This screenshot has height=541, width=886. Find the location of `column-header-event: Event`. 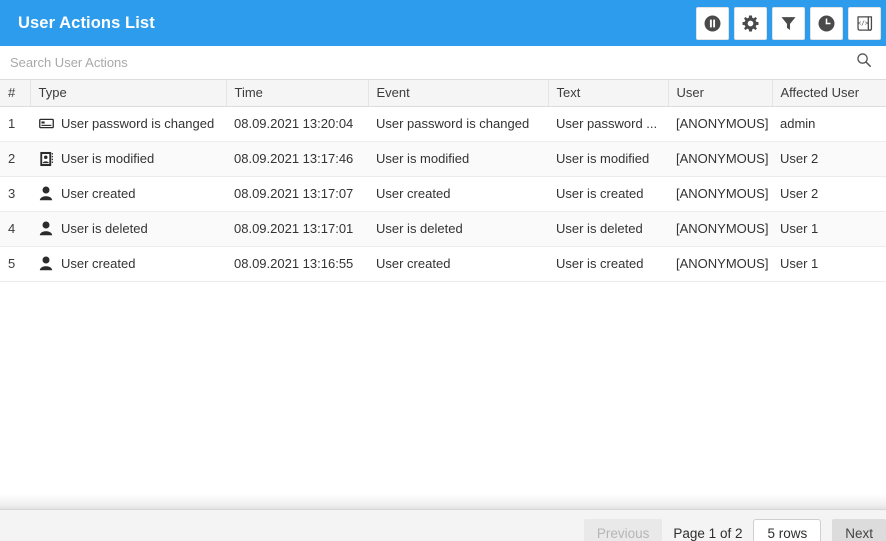

column-header-event: Event is located at coordinates (458, 93).